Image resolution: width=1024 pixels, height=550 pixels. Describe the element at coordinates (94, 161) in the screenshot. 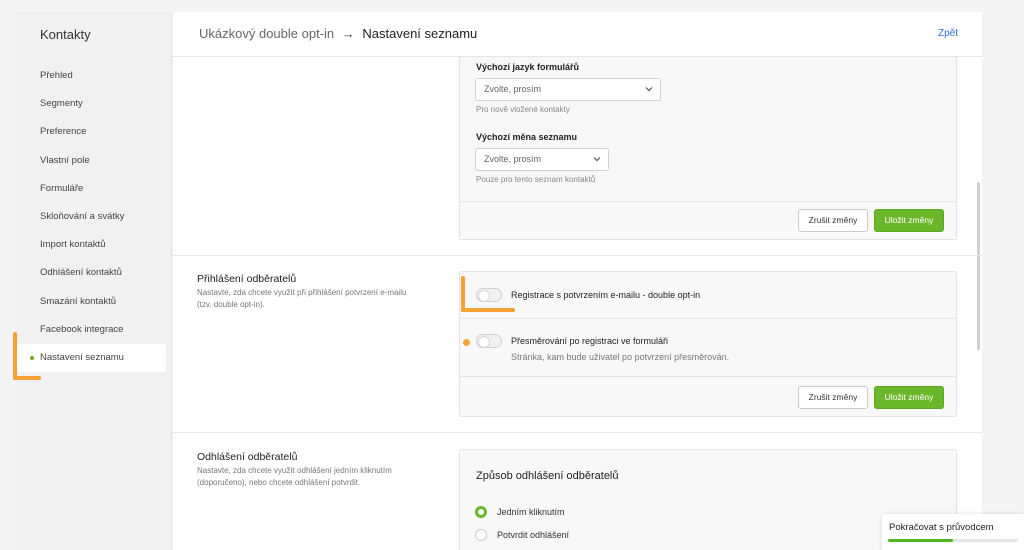

I see `sidebar-item-vlastni-pole: Vlastní pole` at that location.